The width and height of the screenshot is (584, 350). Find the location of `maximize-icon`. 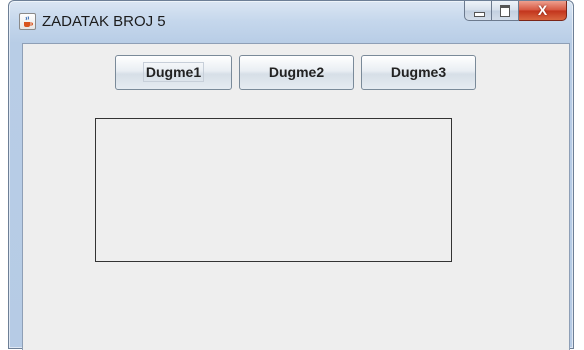

maximize-icon is located at coordinates (505, 11).